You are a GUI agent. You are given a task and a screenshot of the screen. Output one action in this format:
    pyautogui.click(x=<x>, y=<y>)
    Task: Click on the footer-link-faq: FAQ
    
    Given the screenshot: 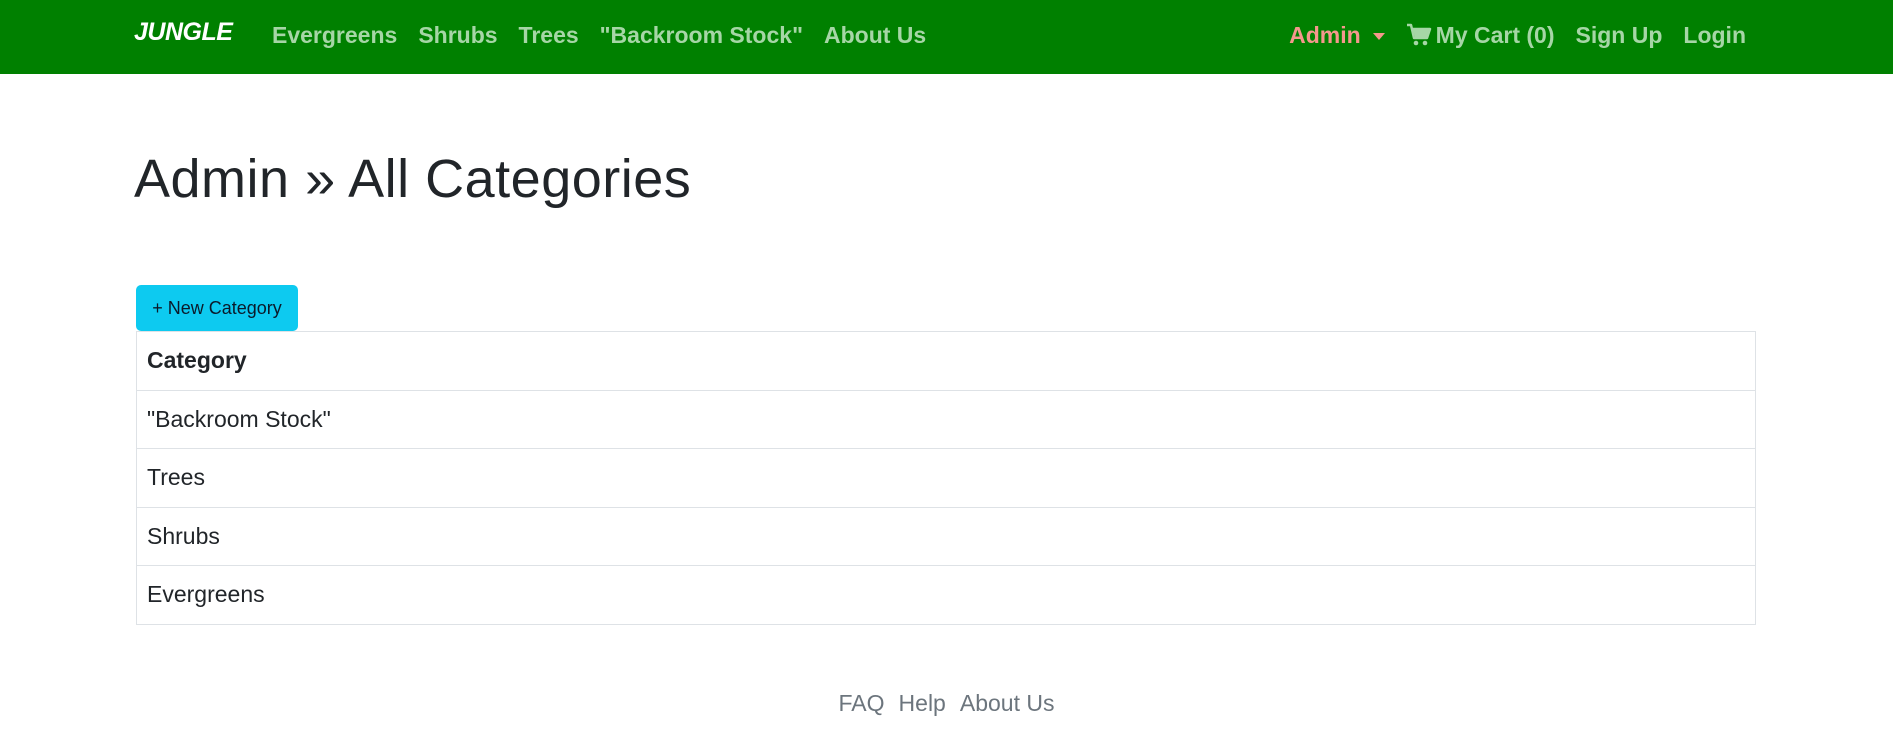 What is the action you would take?
    pyautogui.click(x=862, y=703)
    